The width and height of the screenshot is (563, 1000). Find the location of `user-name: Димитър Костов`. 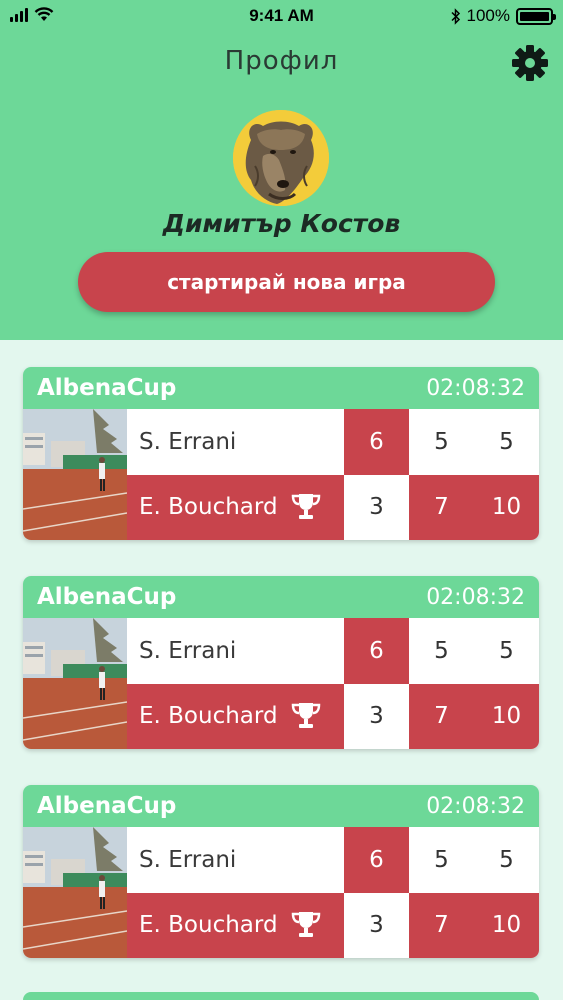

user-name: Димитър Костов is located at coordinates (281, 223).